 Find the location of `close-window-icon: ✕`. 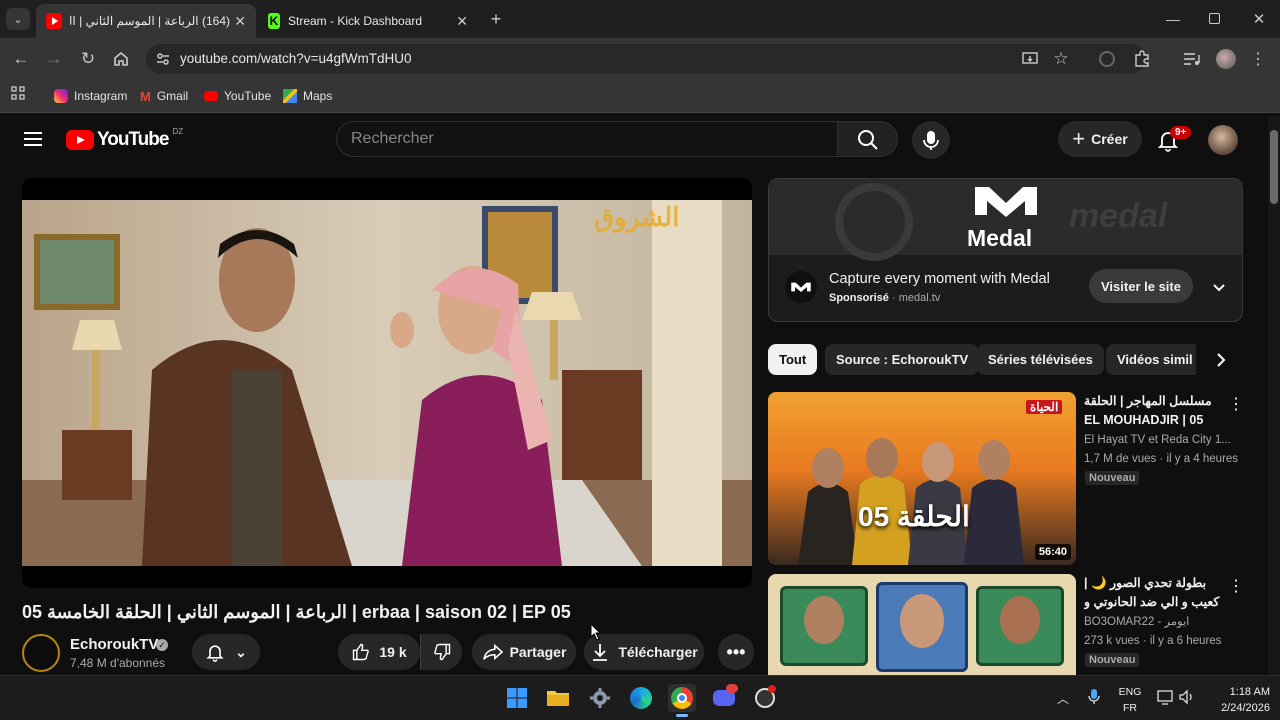

close-window-icon: ✕ is located at coordinates (1259, 19).